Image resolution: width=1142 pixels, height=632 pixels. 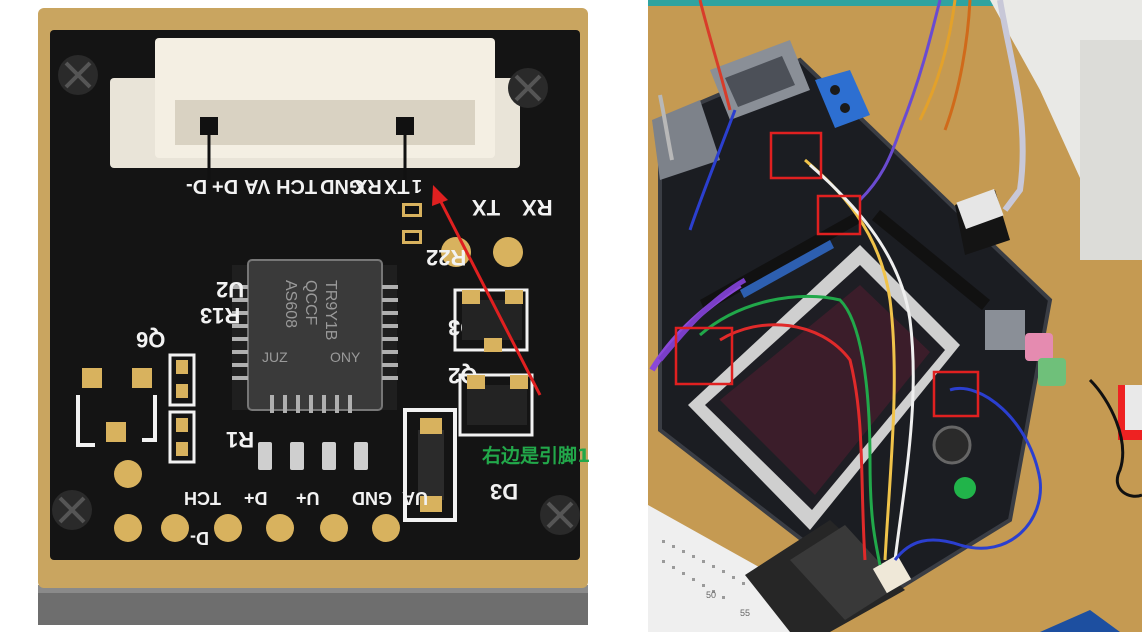 What do you see at coordinates (504, 491) in the screenshot?
I see `label-d3: D3` at bounding box center [504, 491].